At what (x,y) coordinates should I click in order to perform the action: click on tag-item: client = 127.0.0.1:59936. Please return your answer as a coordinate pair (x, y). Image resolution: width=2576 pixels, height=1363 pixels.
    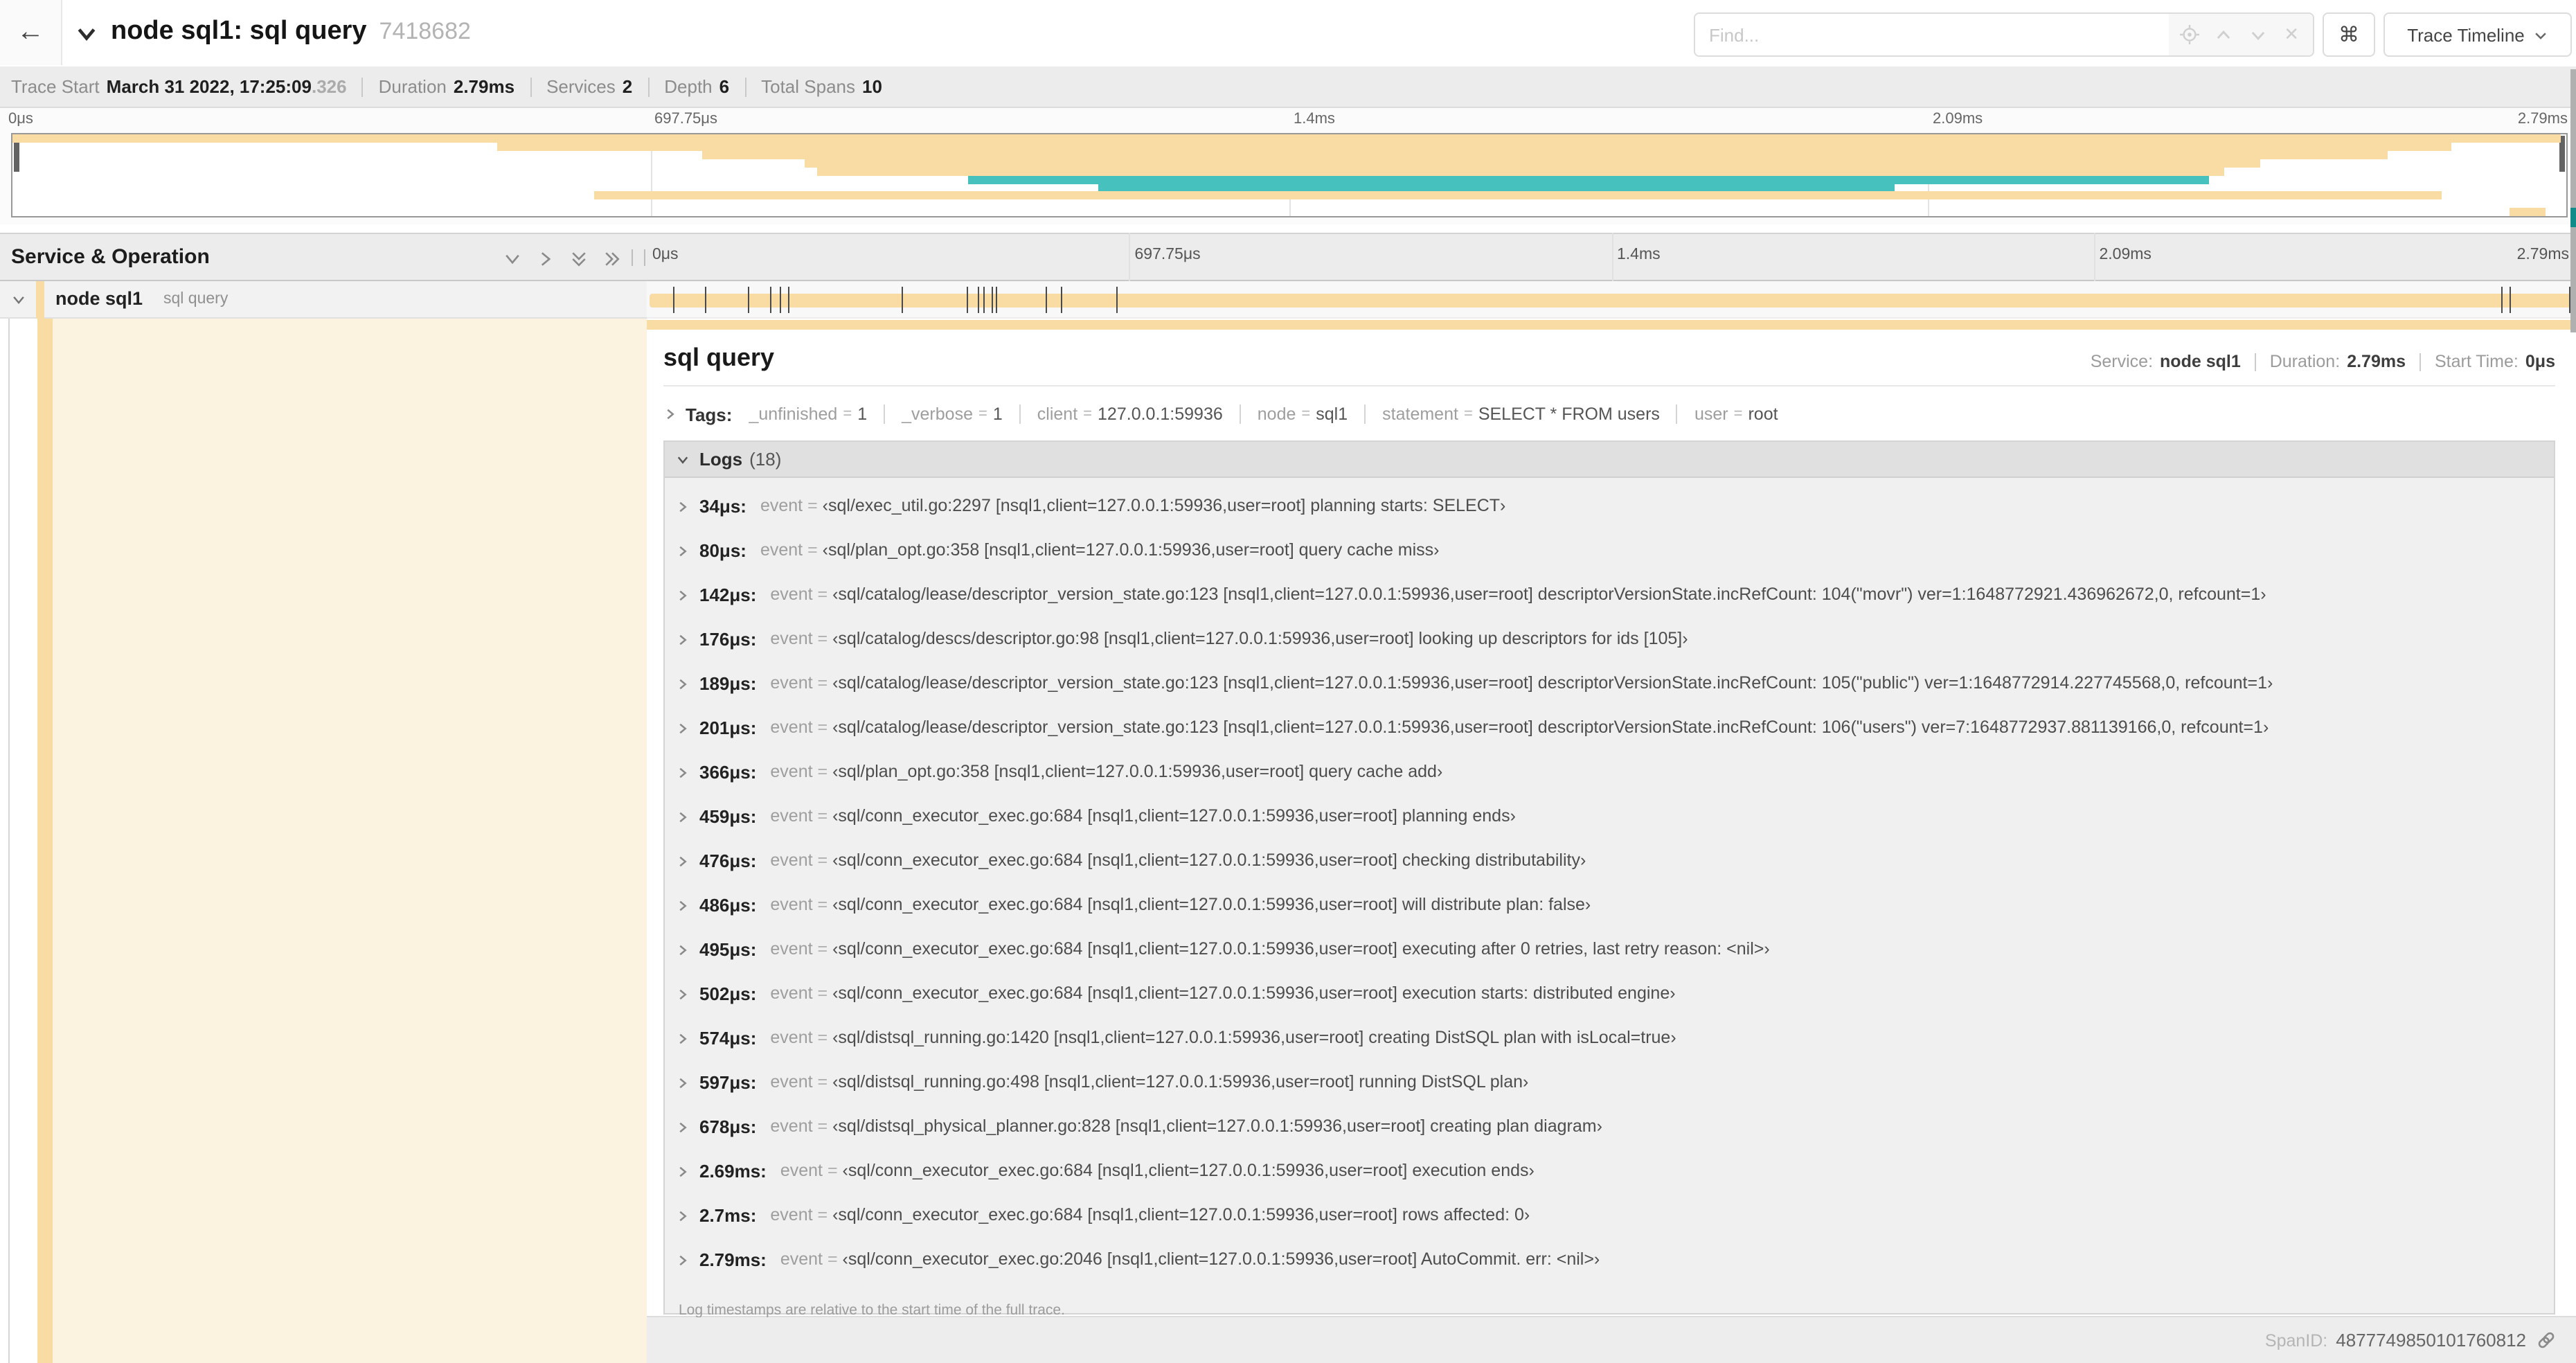
    Looking at the image, I should click on (1130, 414).